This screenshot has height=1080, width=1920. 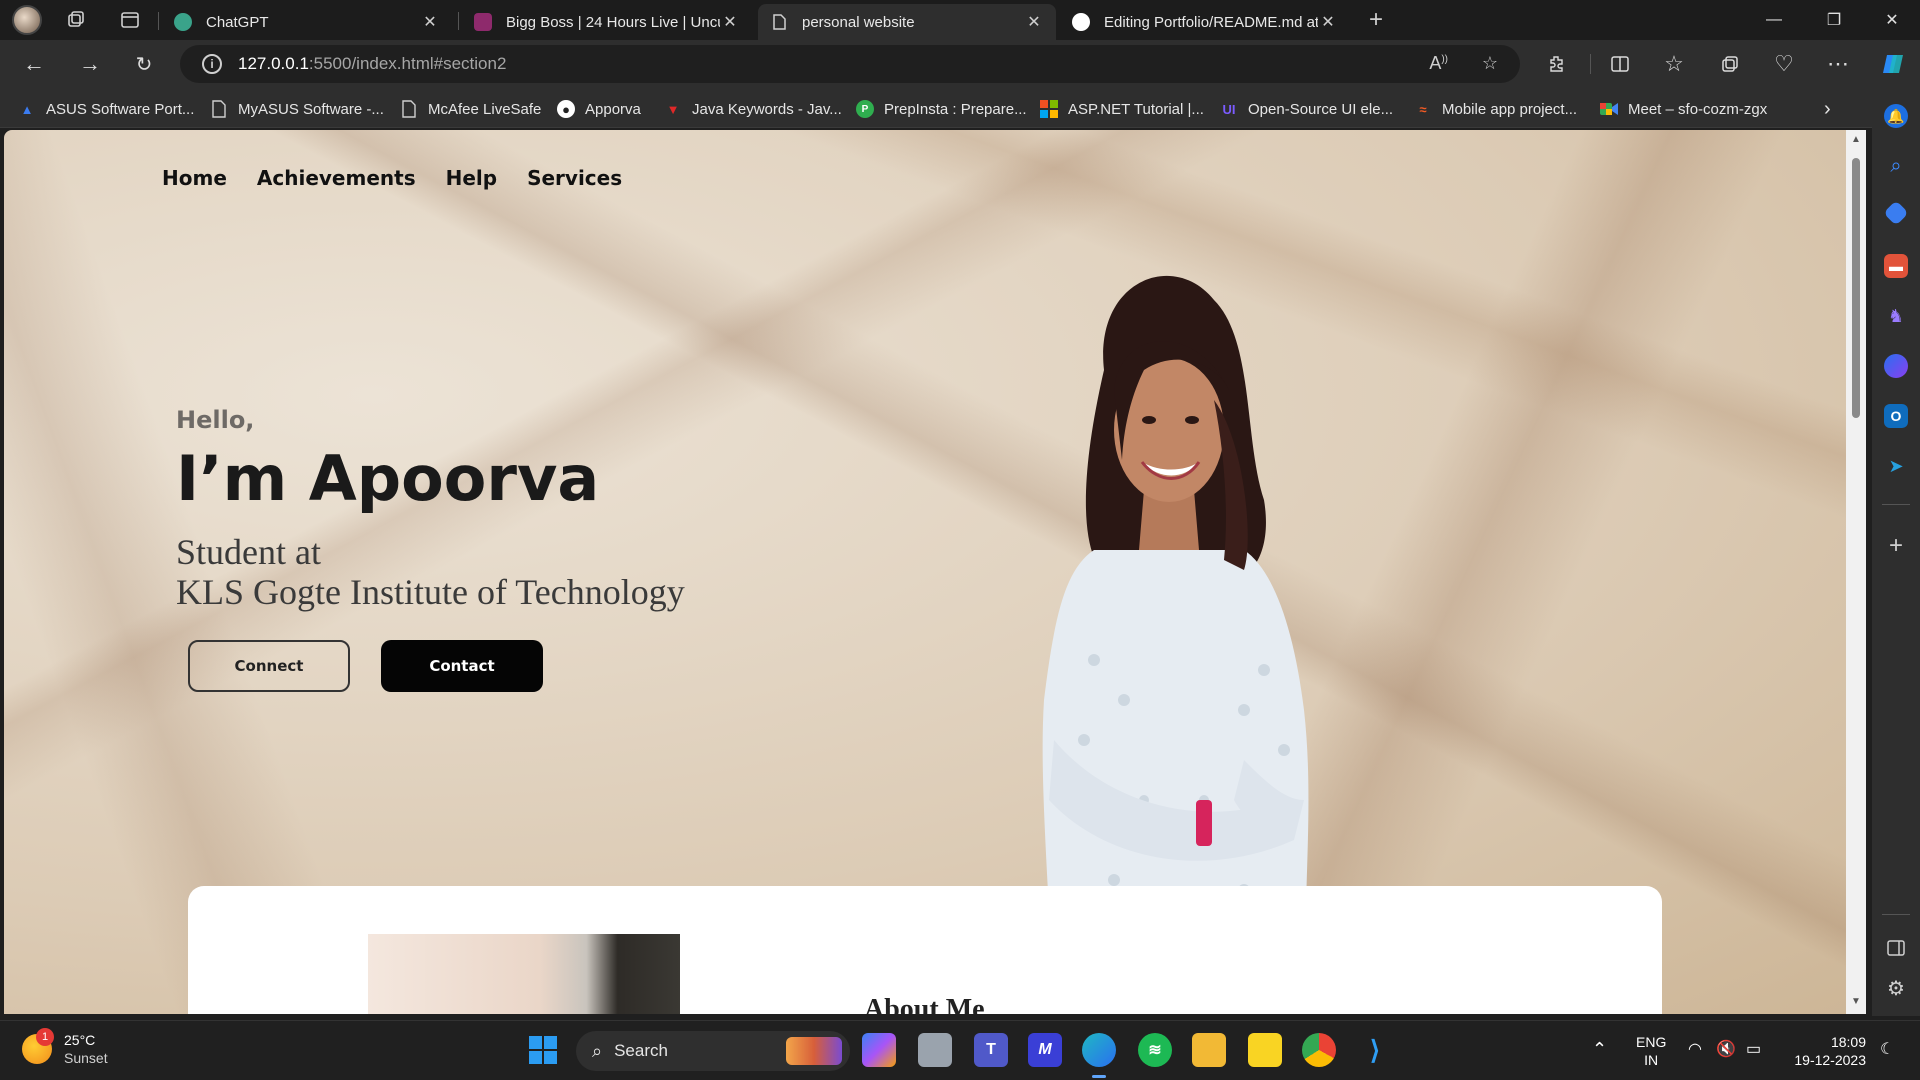 I want to click on edge-icon, so click(x=1099, y=1050).